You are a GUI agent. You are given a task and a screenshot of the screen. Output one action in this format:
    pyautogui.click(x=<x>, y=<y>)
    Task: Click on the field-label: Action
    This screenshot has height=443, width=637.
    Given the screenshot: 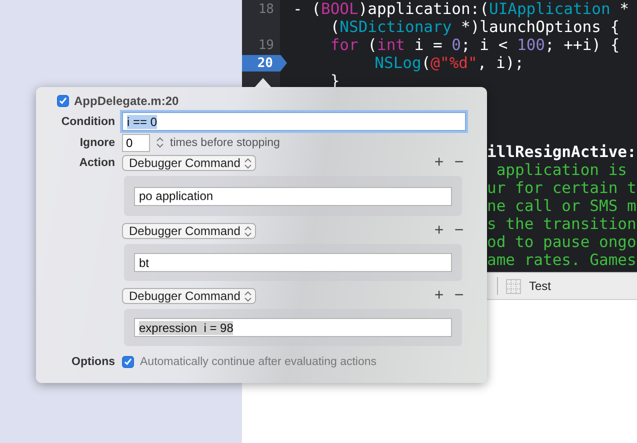 What is the action you would take?
    pyautogui.click(x=96, y=163)
    